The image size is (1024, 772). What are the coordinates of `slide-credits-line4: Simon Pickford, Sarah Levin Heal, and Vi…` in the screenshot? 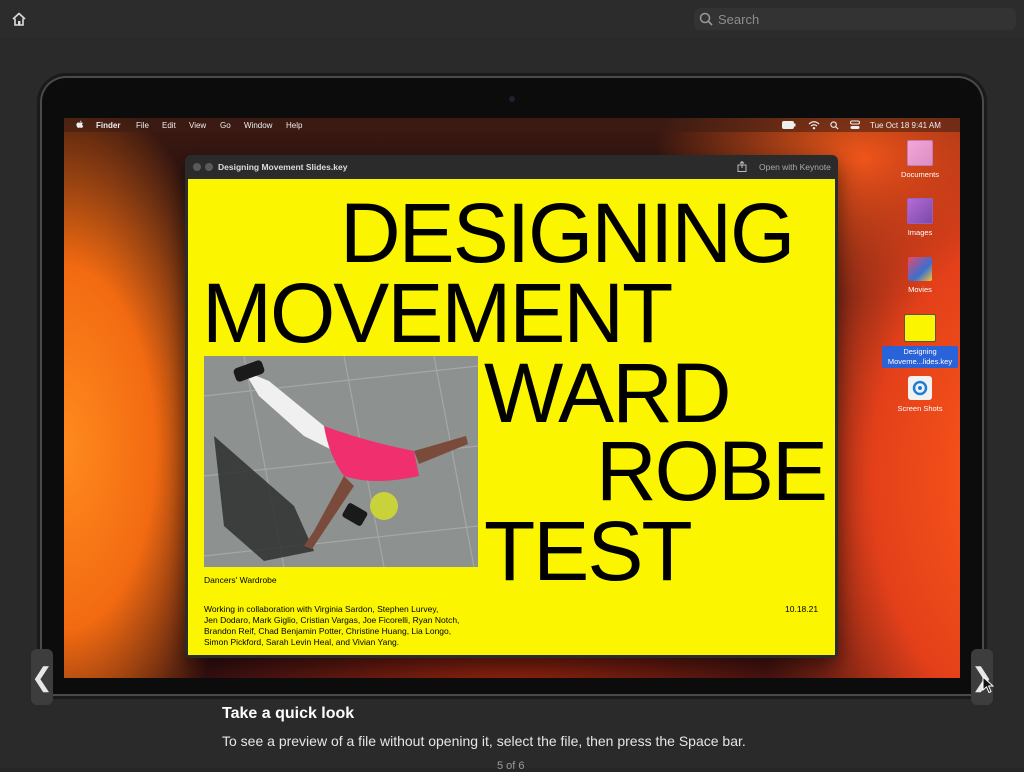 It's located at (302, 642).